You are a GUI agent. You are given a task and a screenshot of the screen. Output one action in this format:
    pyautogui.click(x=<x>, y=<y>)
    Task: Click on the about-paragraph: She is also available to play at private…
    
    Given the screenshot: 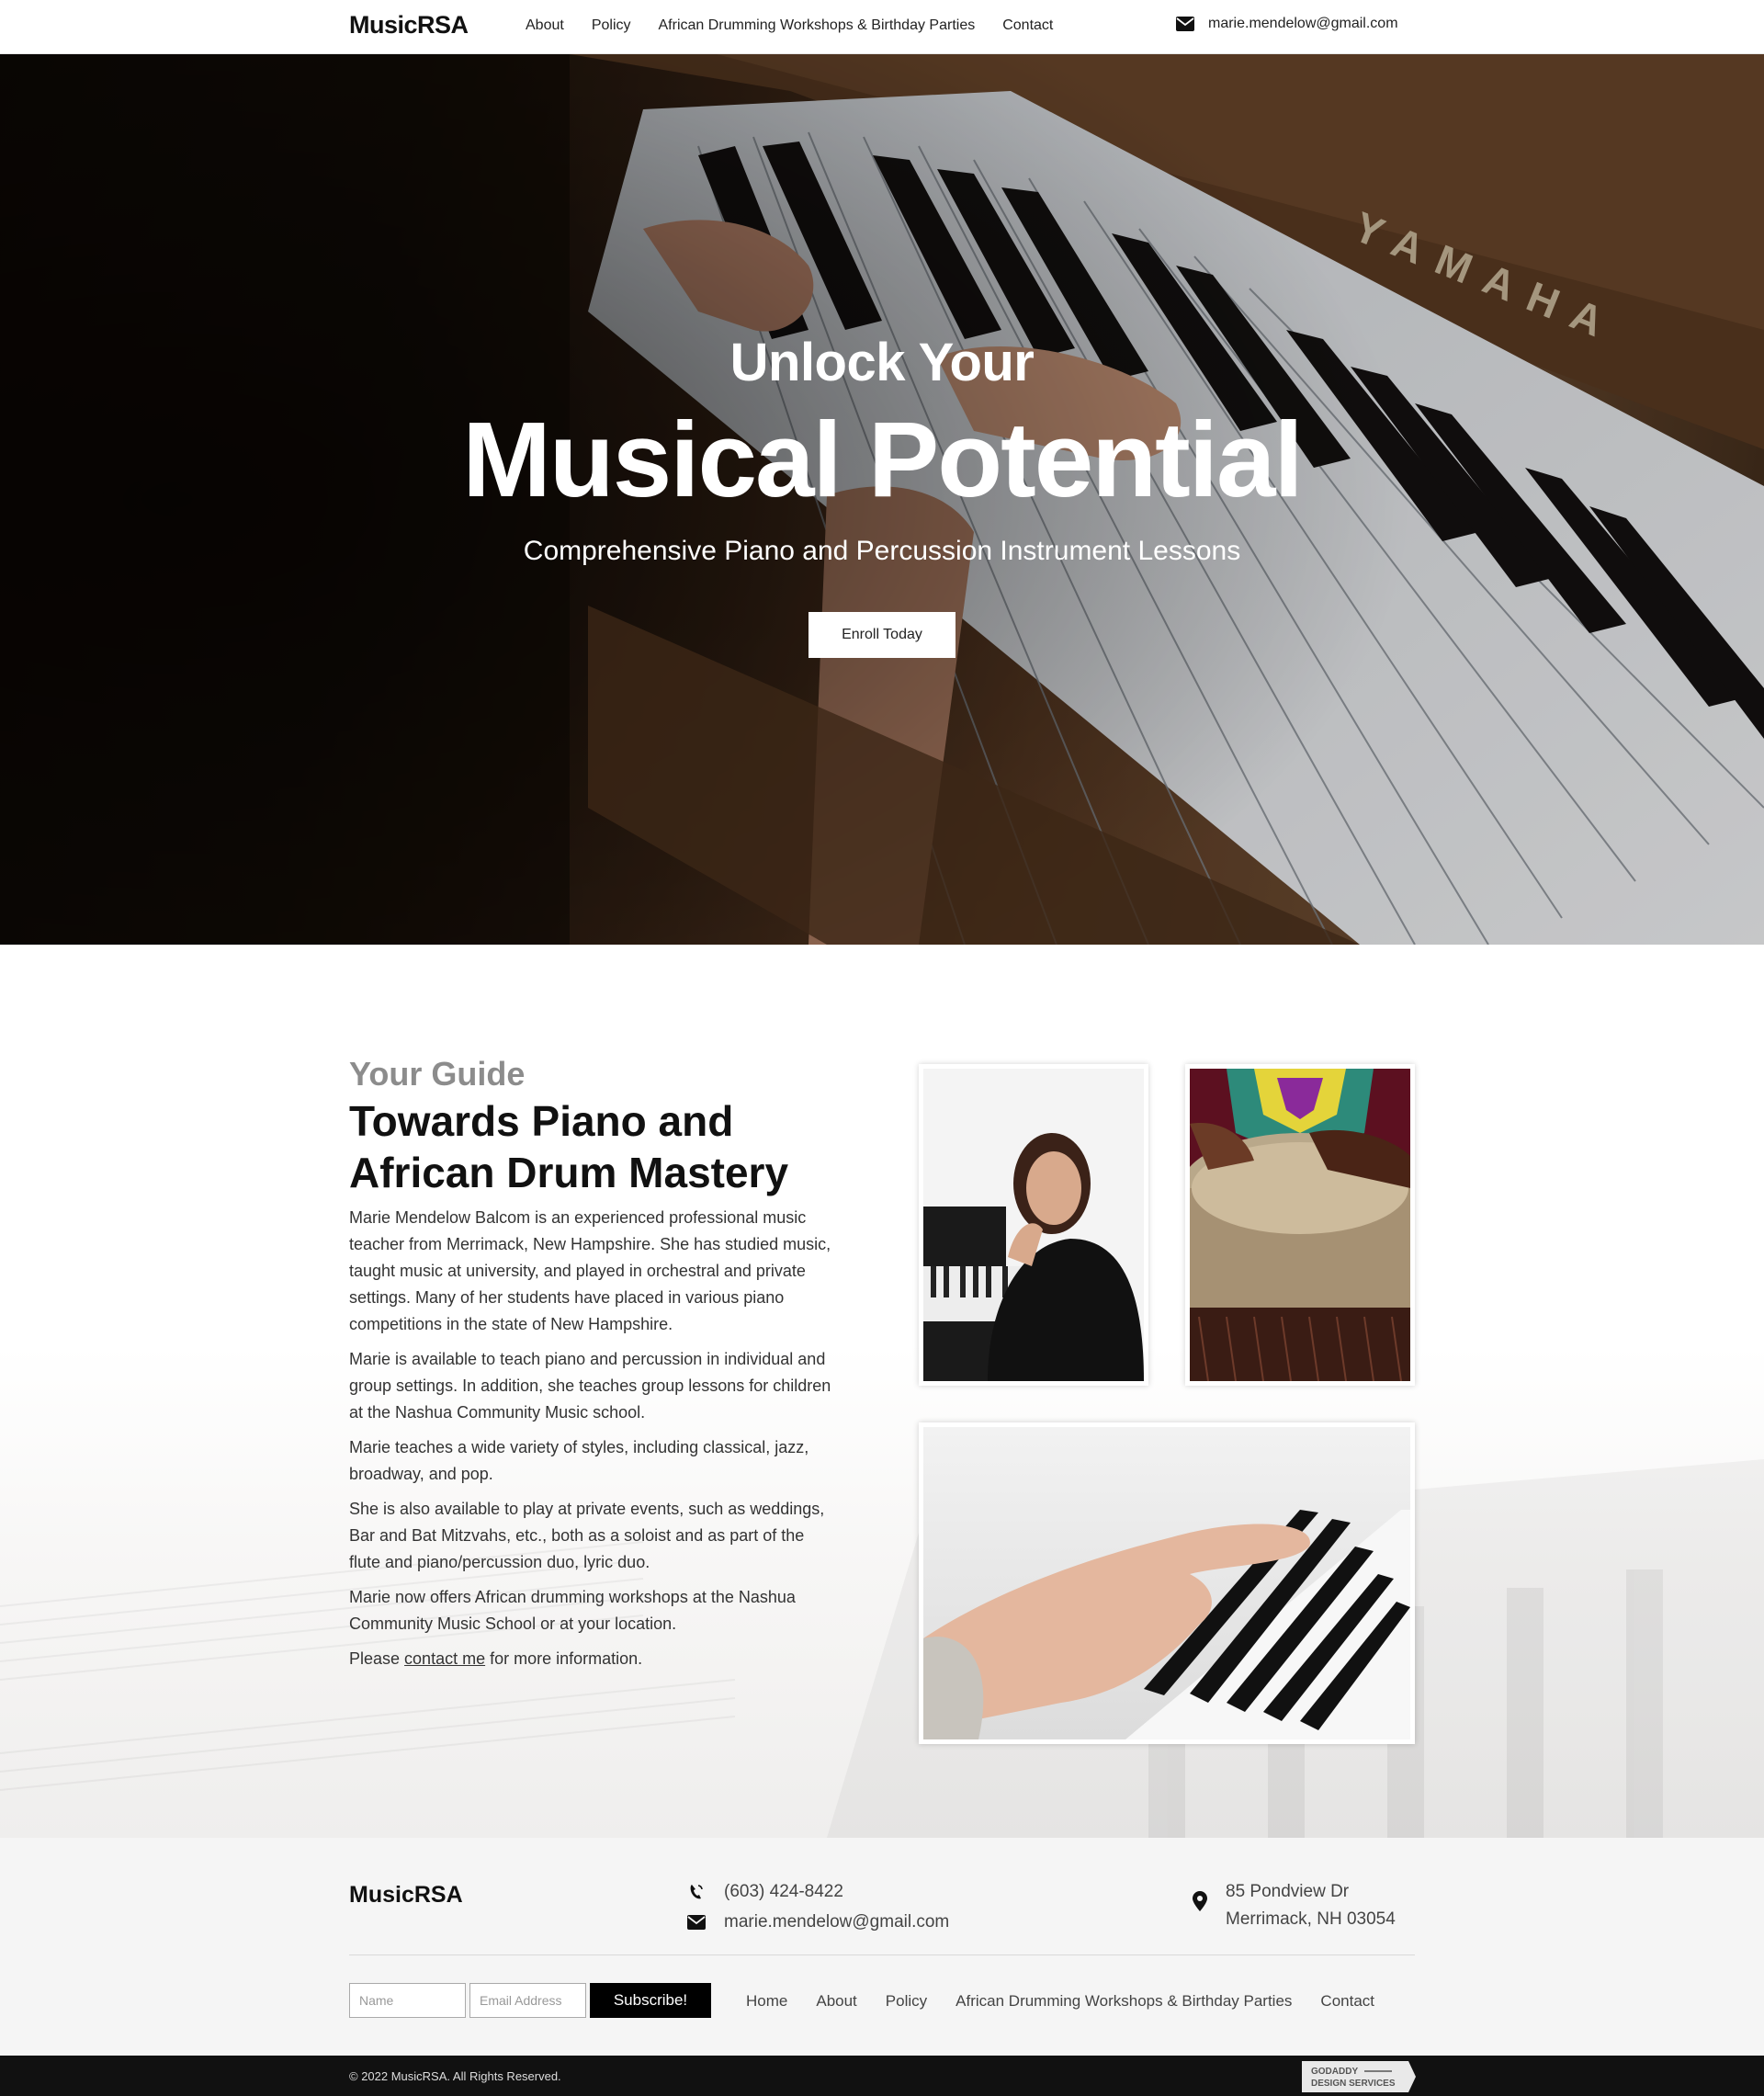 What is the action you would take?
    pyautogui.click(x=587, y=1535)
    